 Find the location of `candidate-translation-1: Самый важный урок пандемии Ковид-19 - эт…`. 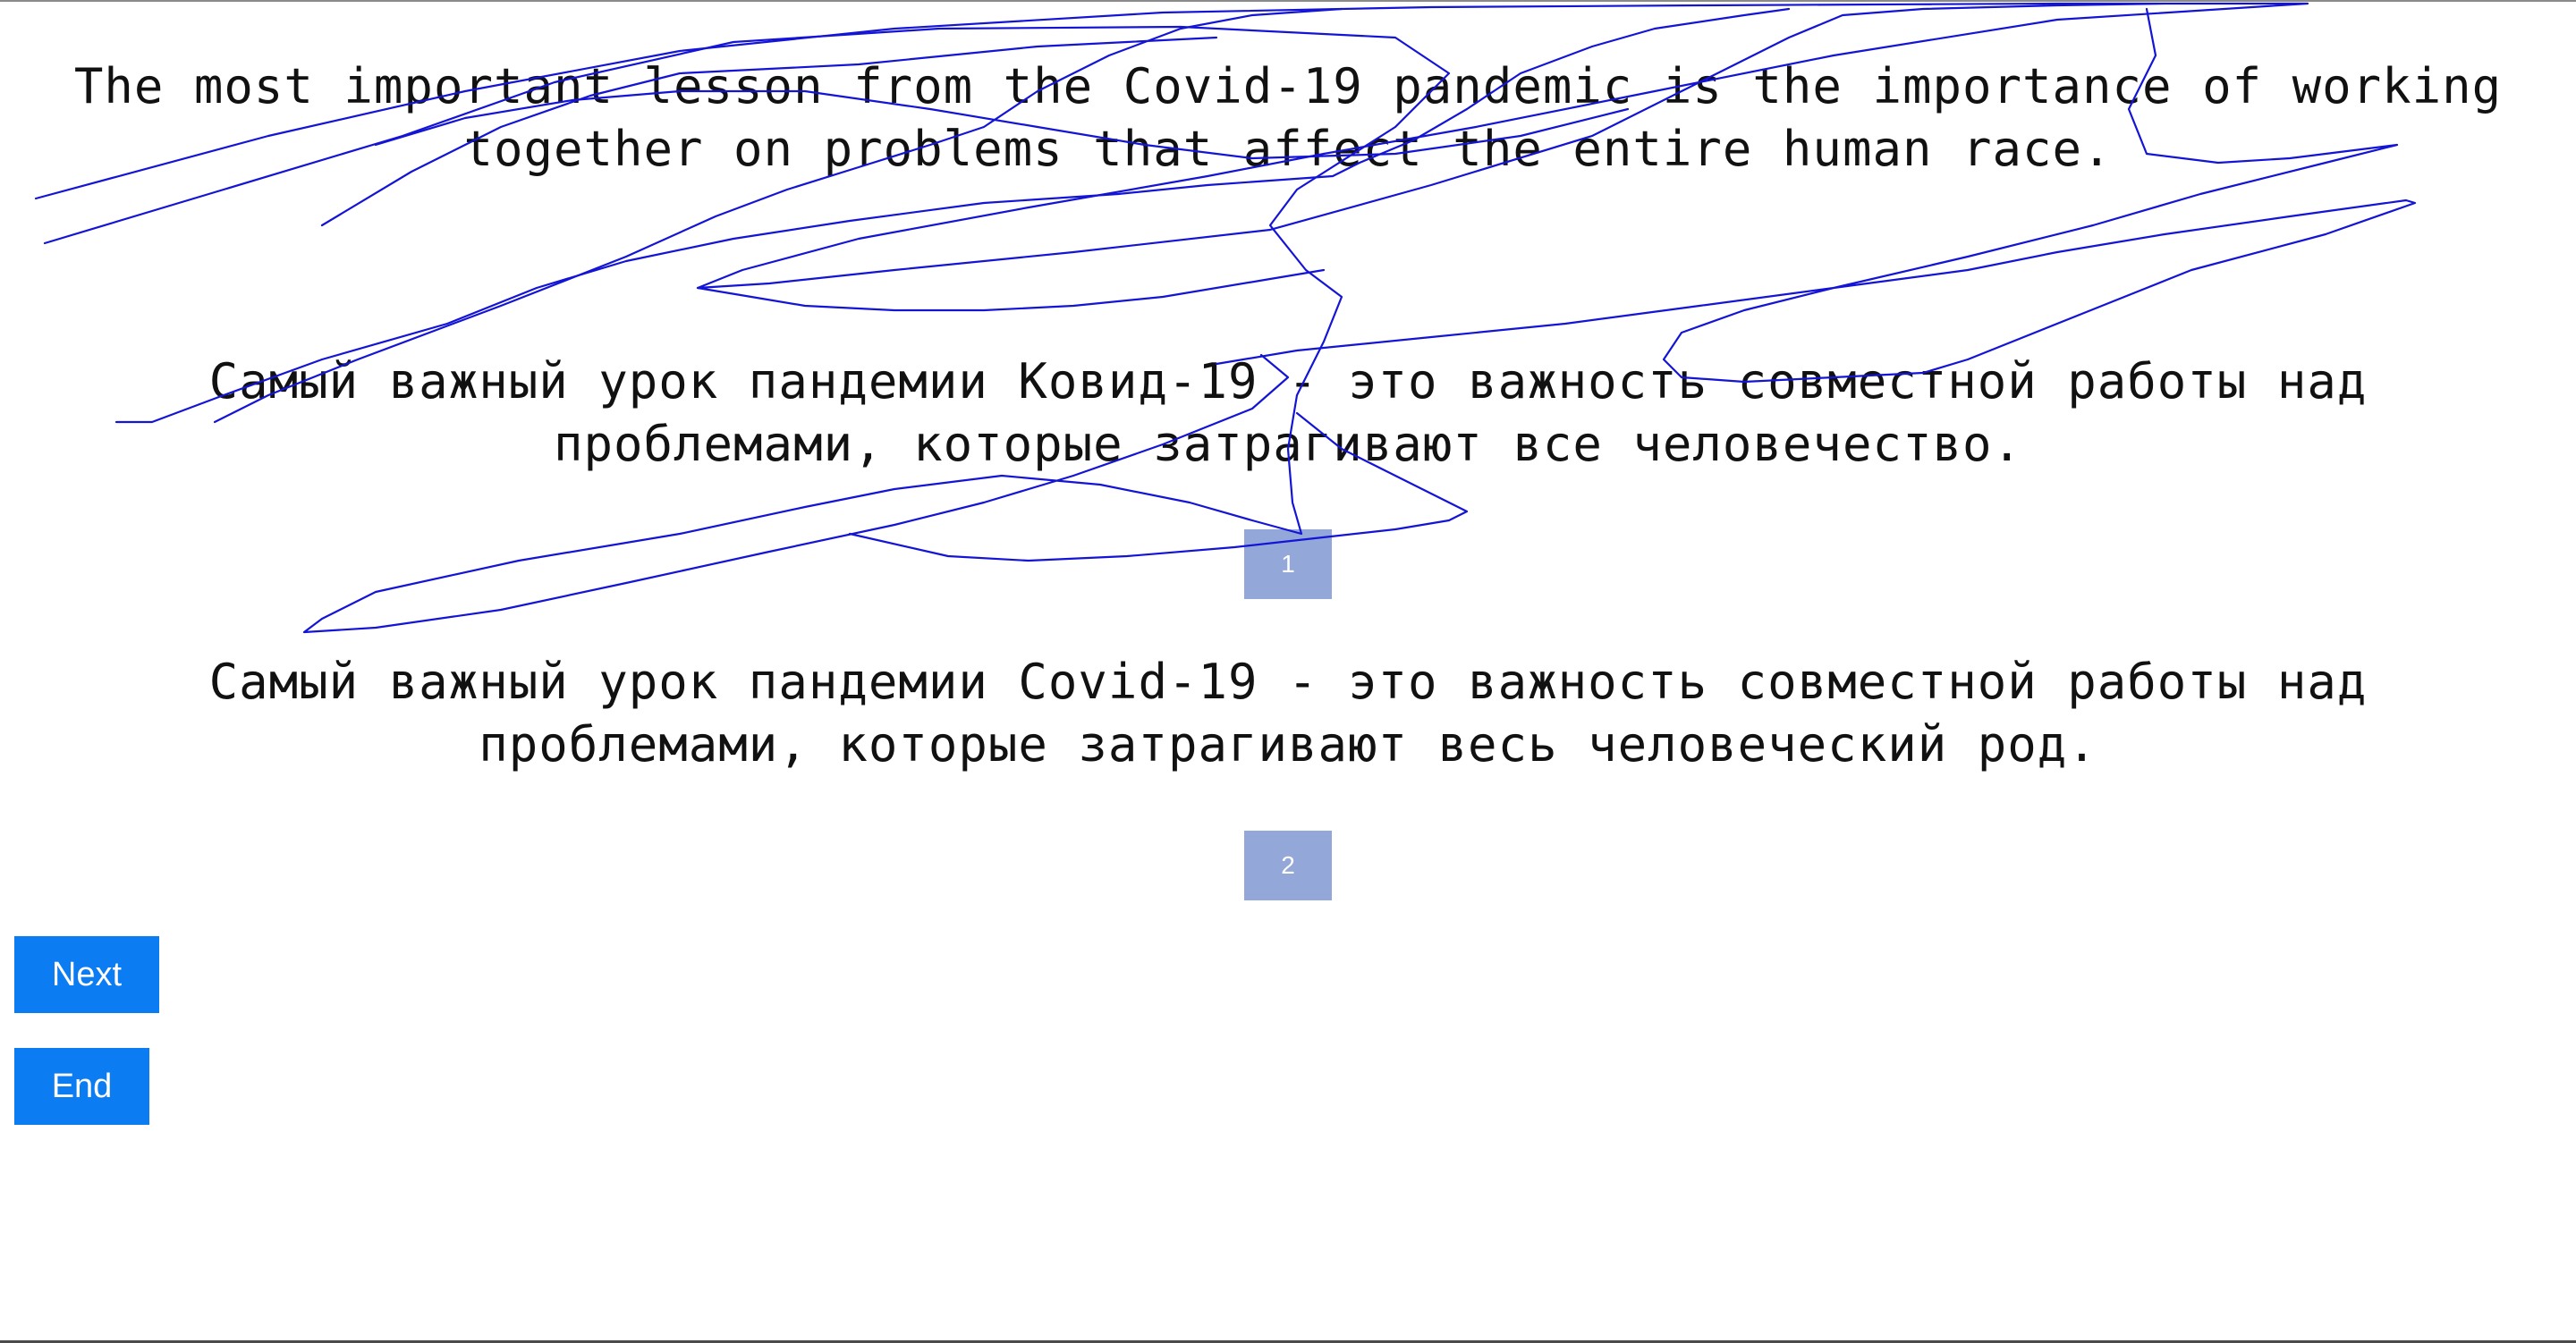

candidate-translation-1: Самый важный урок пандемии Ковид-19 - эт… is located at coordinates (1288, 412).